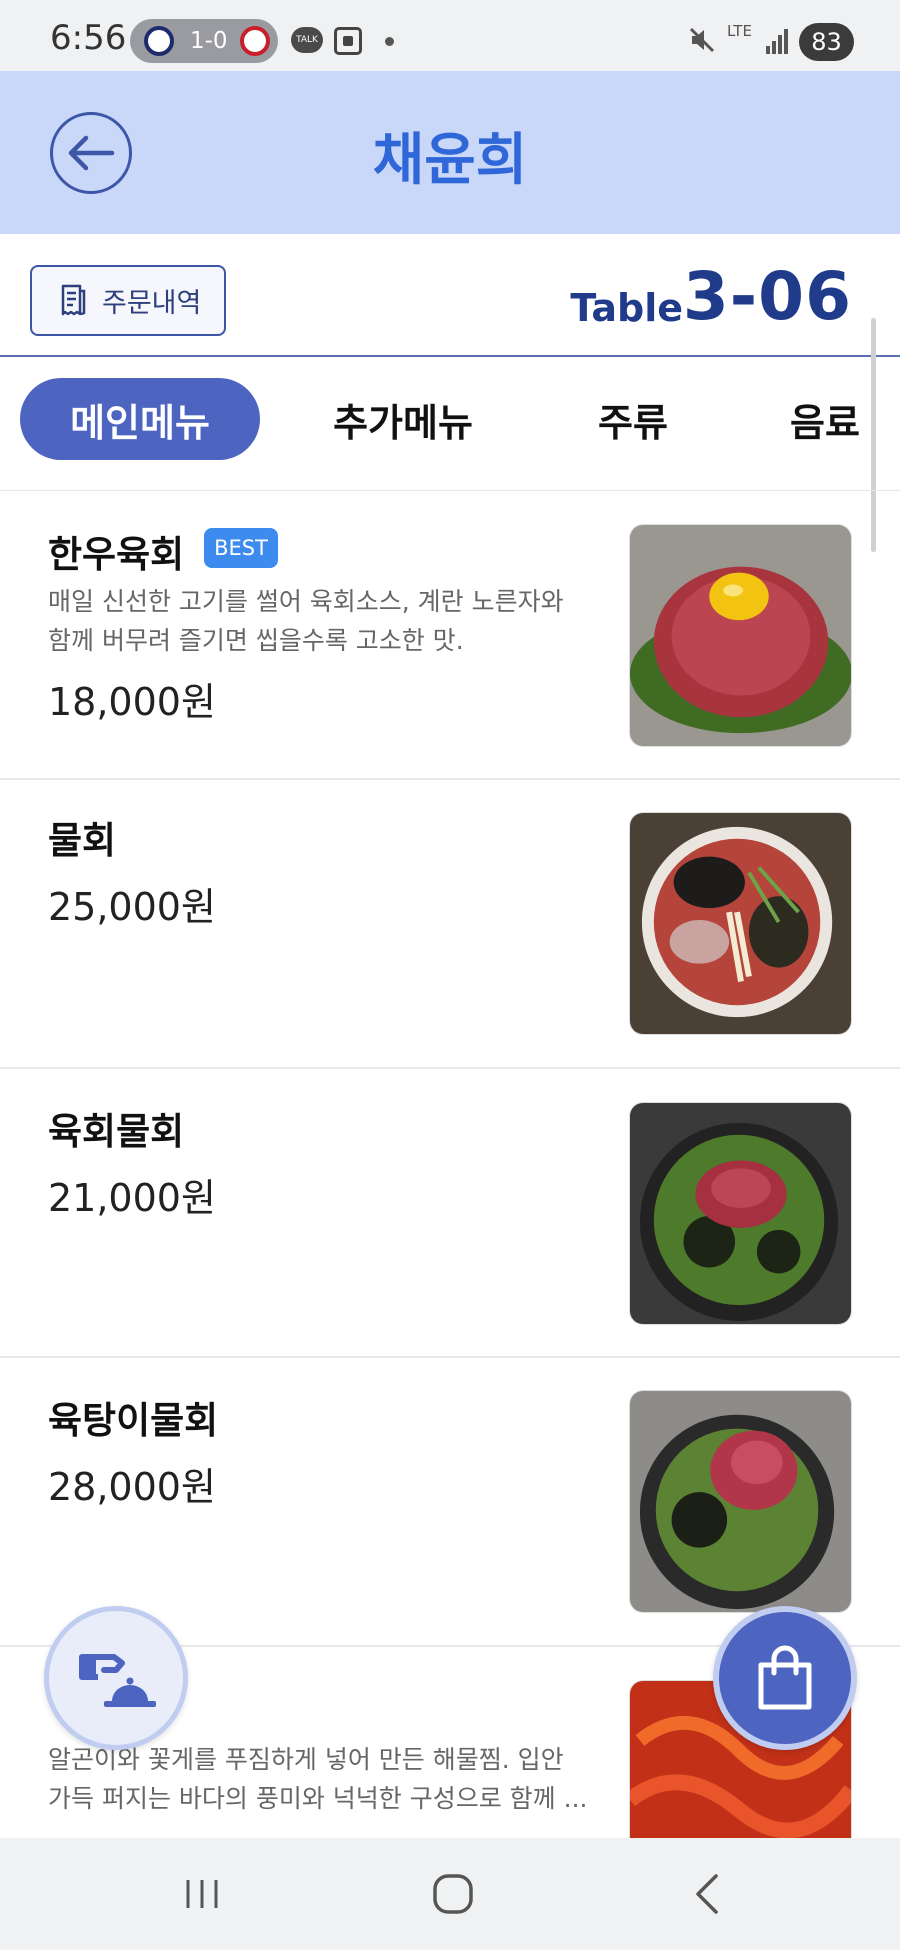 Image resolution: width=900 pixels, height=1950 pixels. I want to click on recent-apps-icon, so click(202, 1894).